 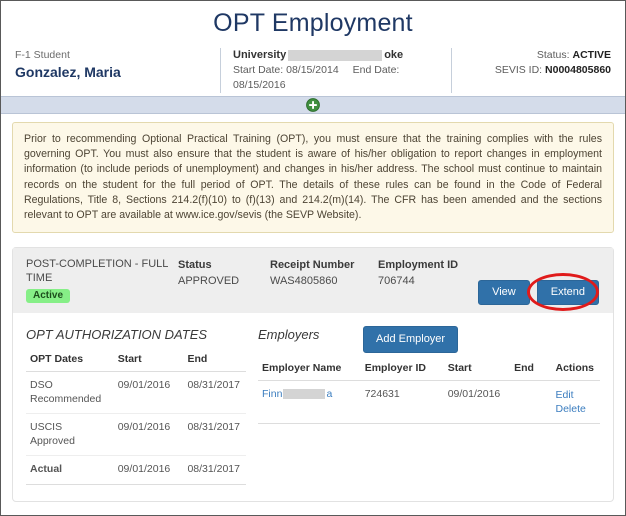 What do you see at coordinates (313, 23) in the screenshot?
I see `page-title: OPT Employment` at bounding box center [313, 23].